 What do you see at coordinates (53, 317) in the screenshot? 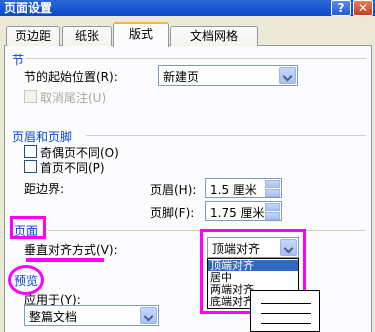
I see `apply-to-value: 整篇文档` at bounding box center [53, 317].